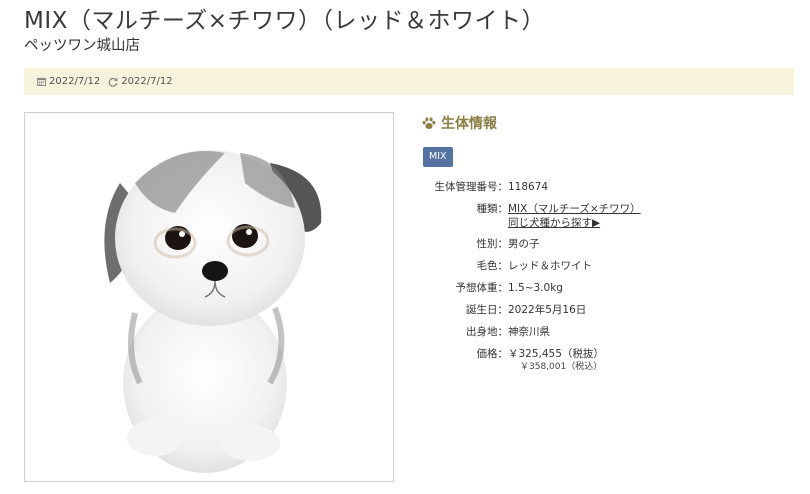  What do you see at coordinates (524, 244) in the screenshot?
I see `sex-value: 男の子` at bounding box center [524, 244].